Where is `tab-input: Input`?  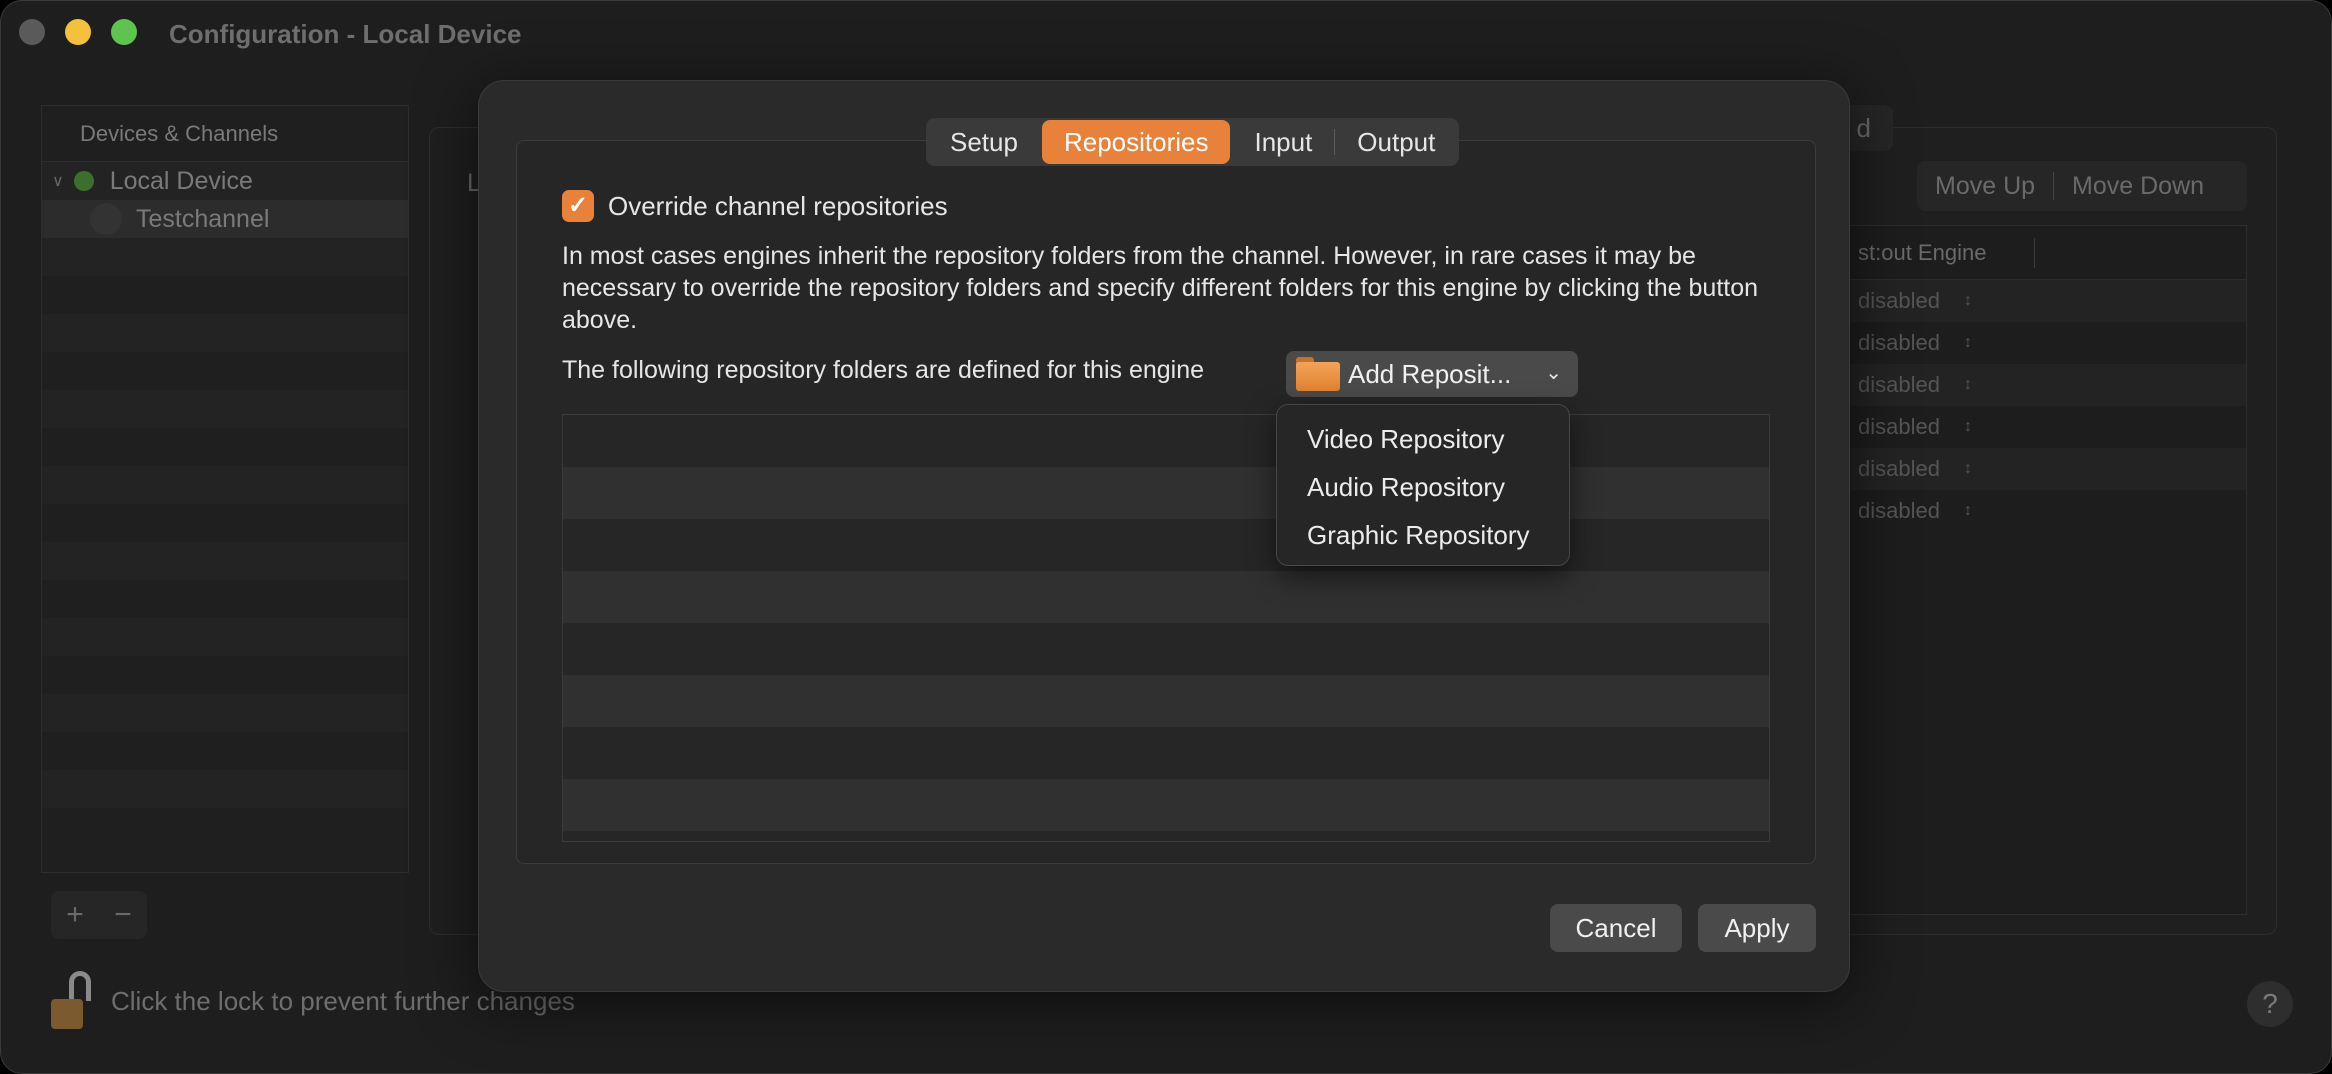
tab-input: Input is located at coordinates (1283, 142).